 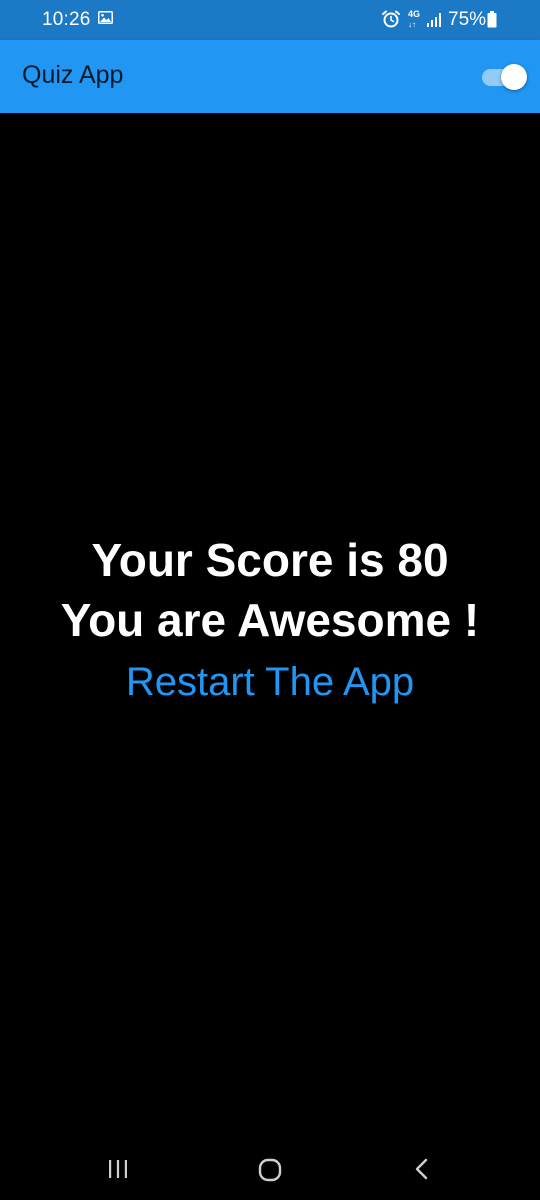 I want to click on recents-icon, so click(x=118, y=1170).